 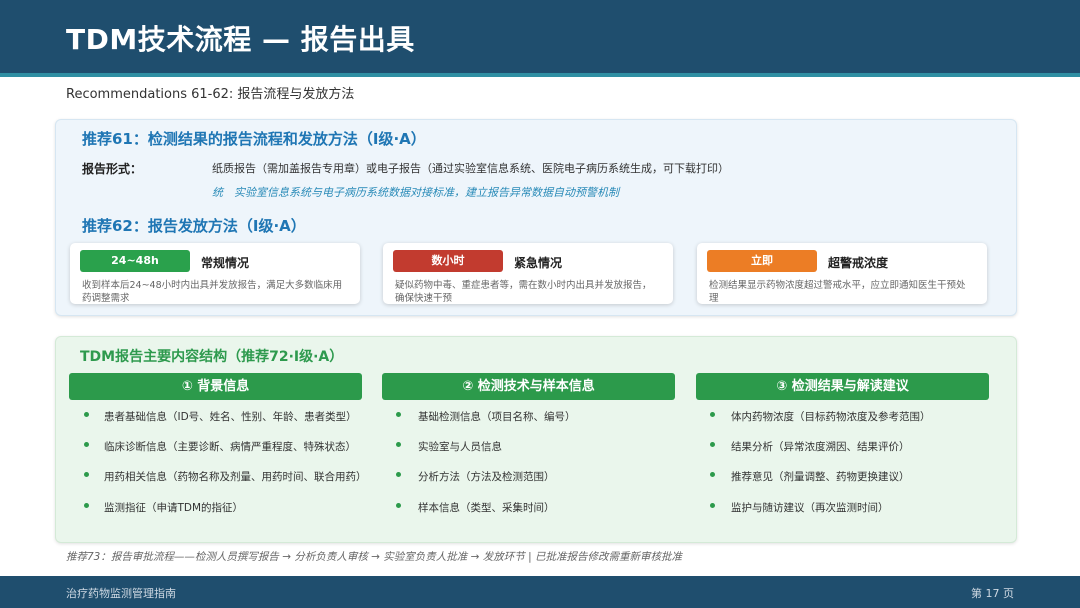 I want to click on page-title: TDM技术流程 — 报告出具, so click(x=240, y=39).